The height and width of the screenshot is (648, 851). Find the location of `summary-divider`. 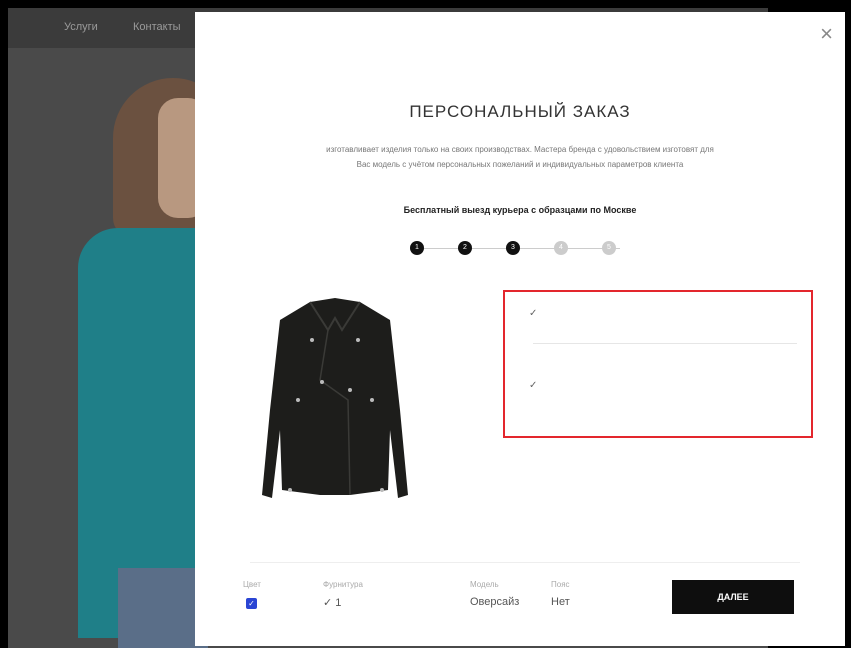

summary-divider is located at coordinates (525, 562).